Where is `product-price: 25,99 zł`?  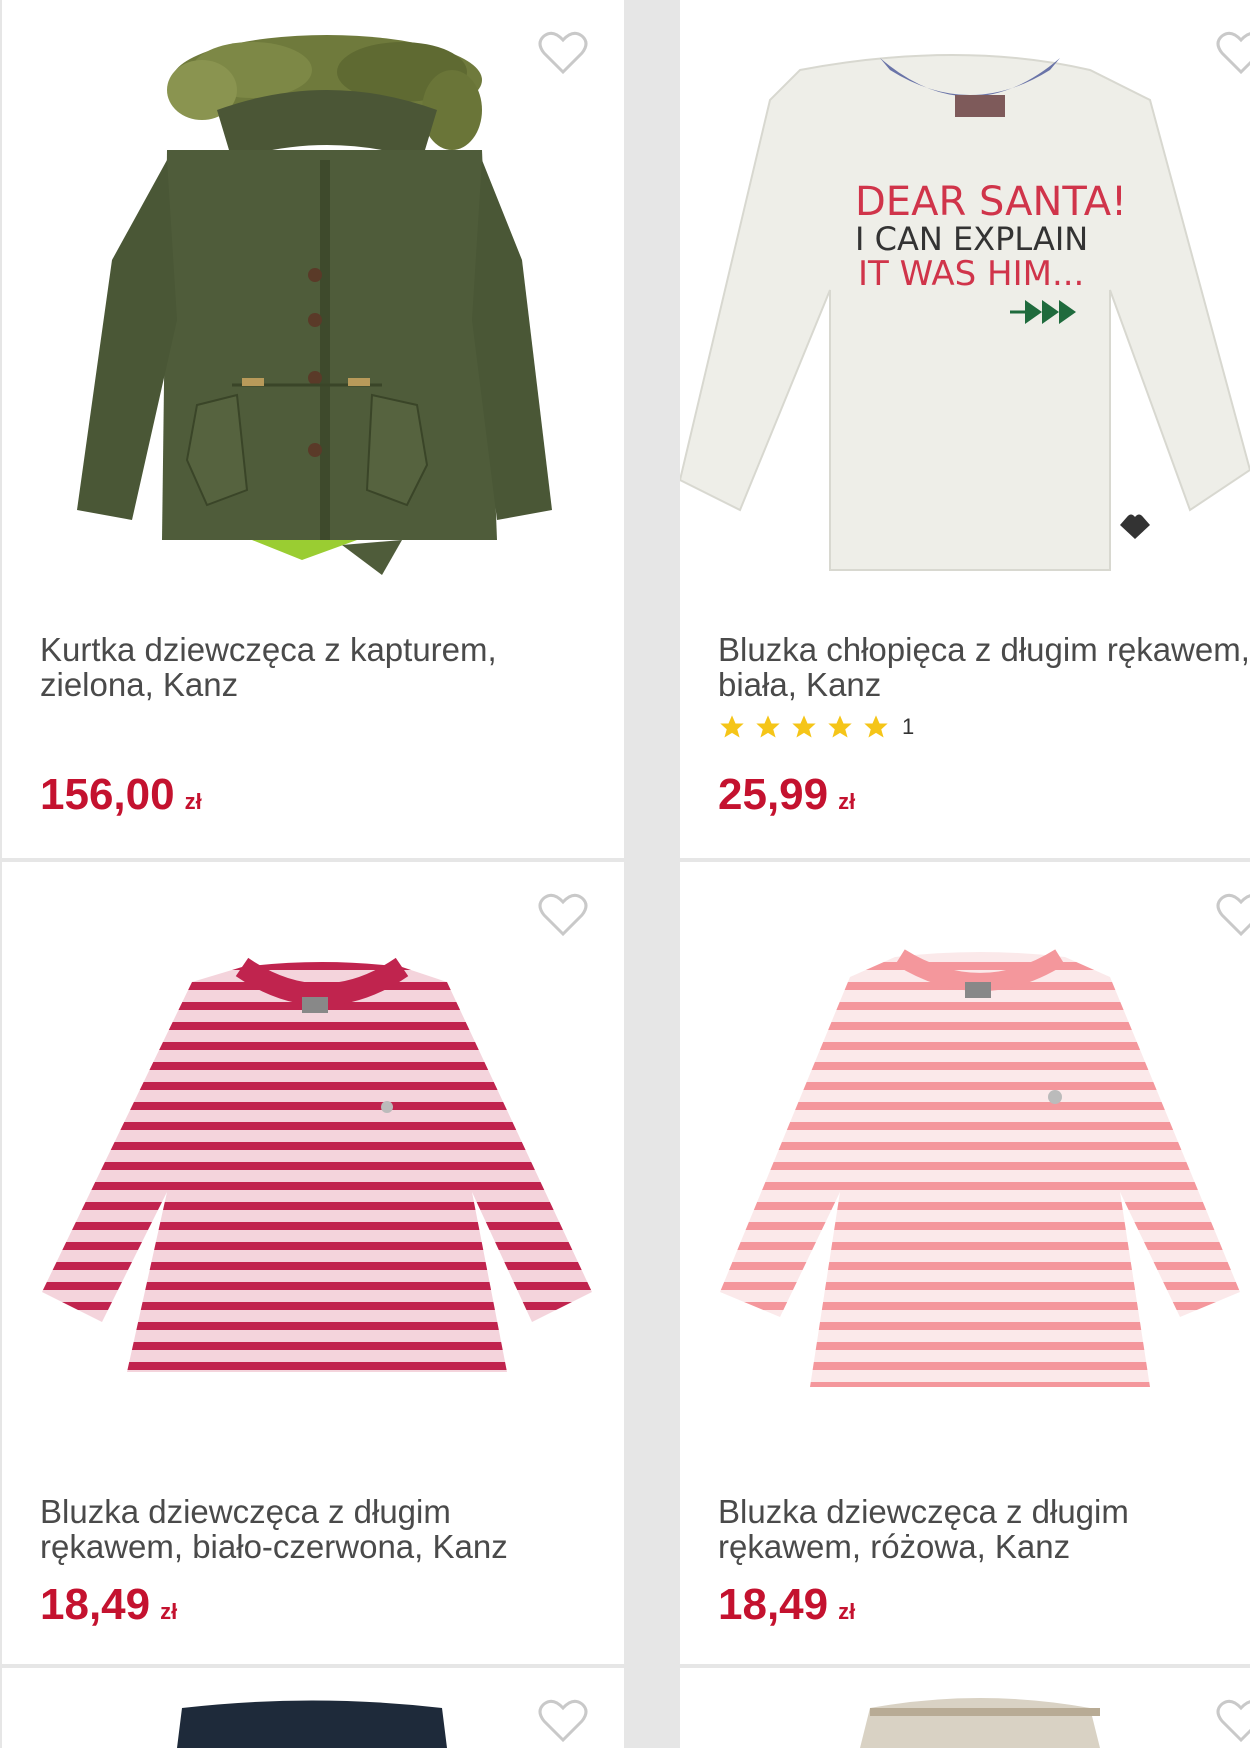
product-price: 25,99 zł is located at coordinates (787, 794).